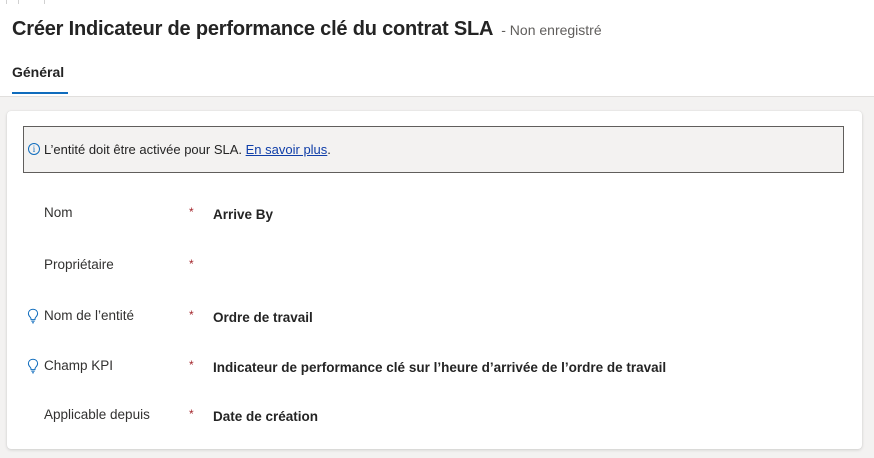  What do you see at coordinates (58, 212) in the screenshot?
I see `field-label: Nom` at bounding box center [58, 212].